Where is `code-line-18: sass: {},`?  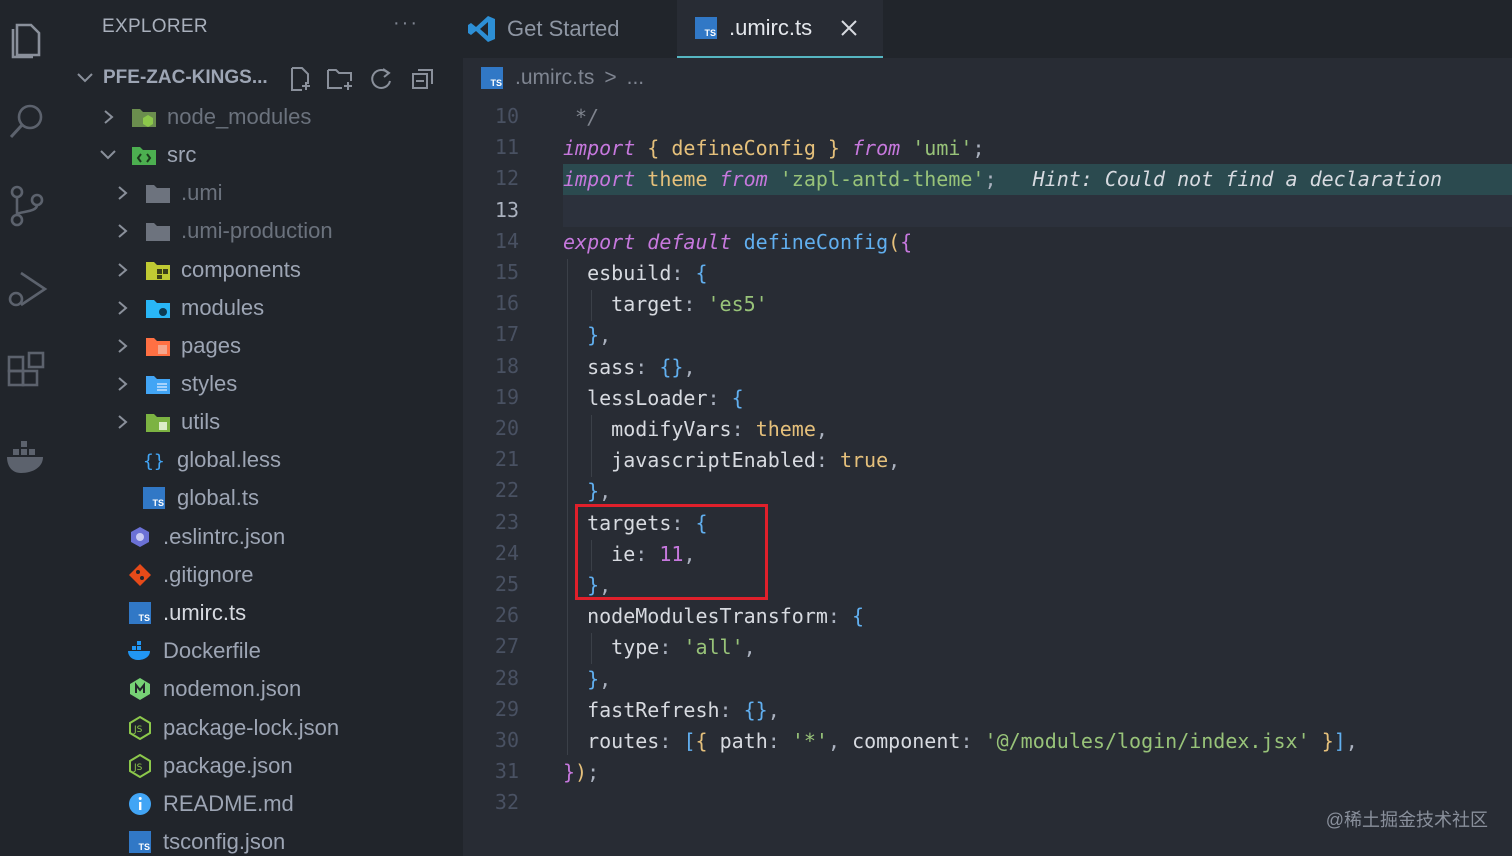
code-line-18: sass: {}, is located at coordinates (641, 367).